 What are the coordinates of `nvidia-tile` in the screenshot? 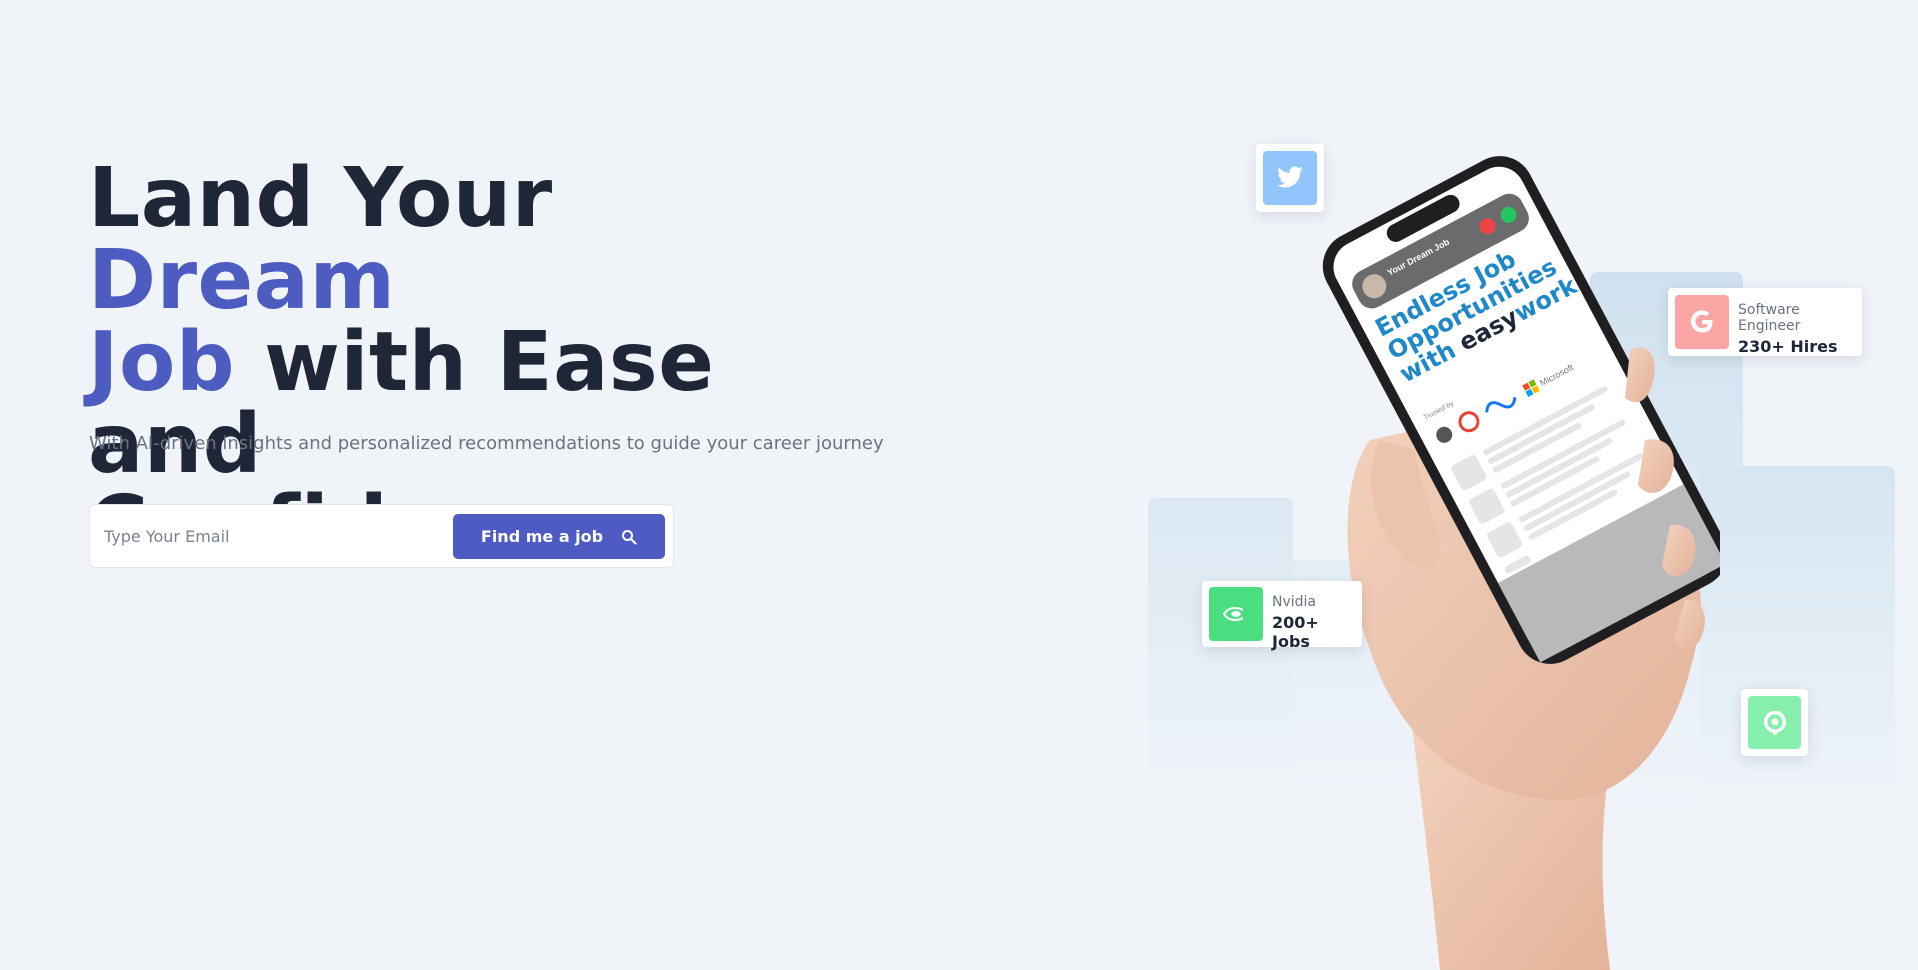 It's located at (1236, 614).